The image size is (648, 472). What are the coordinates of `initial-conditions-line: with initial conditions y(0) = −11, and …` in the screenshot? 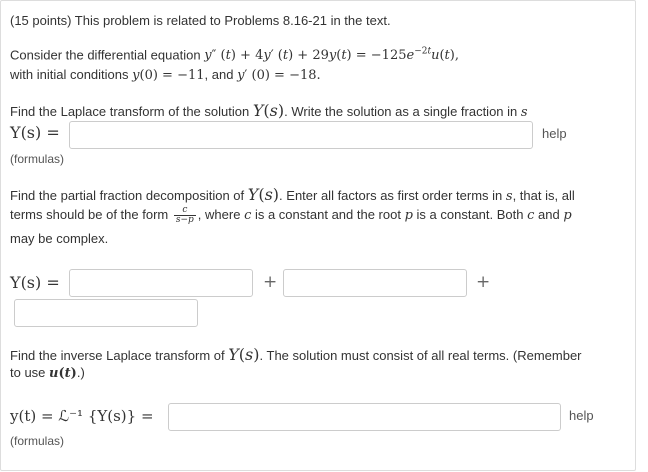 It's located at (165, 75).